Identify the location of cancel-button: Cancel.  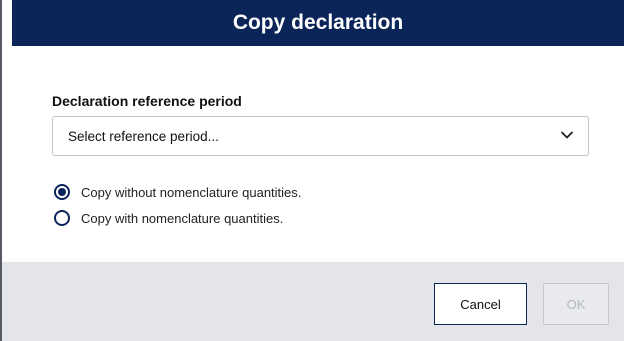
(480, 304).